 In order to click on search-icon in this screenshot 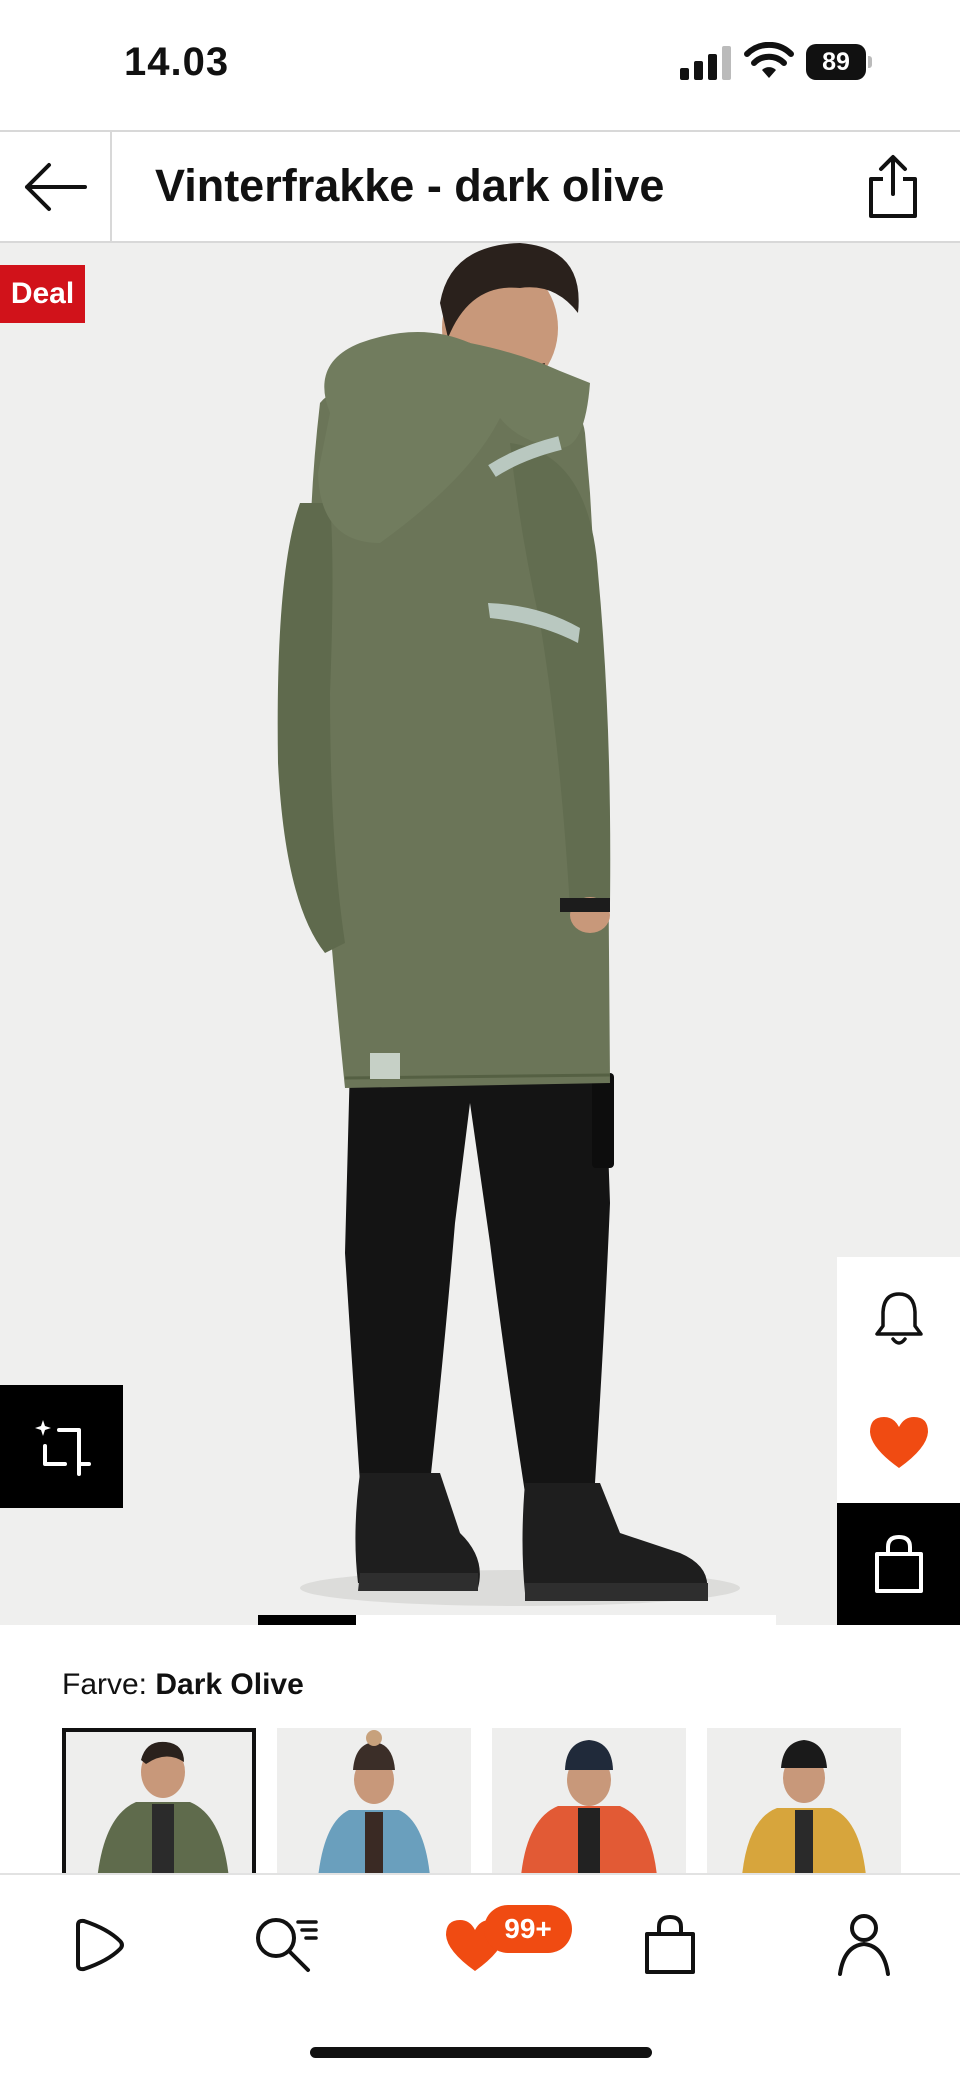, I will do `click(287, 1945)`.